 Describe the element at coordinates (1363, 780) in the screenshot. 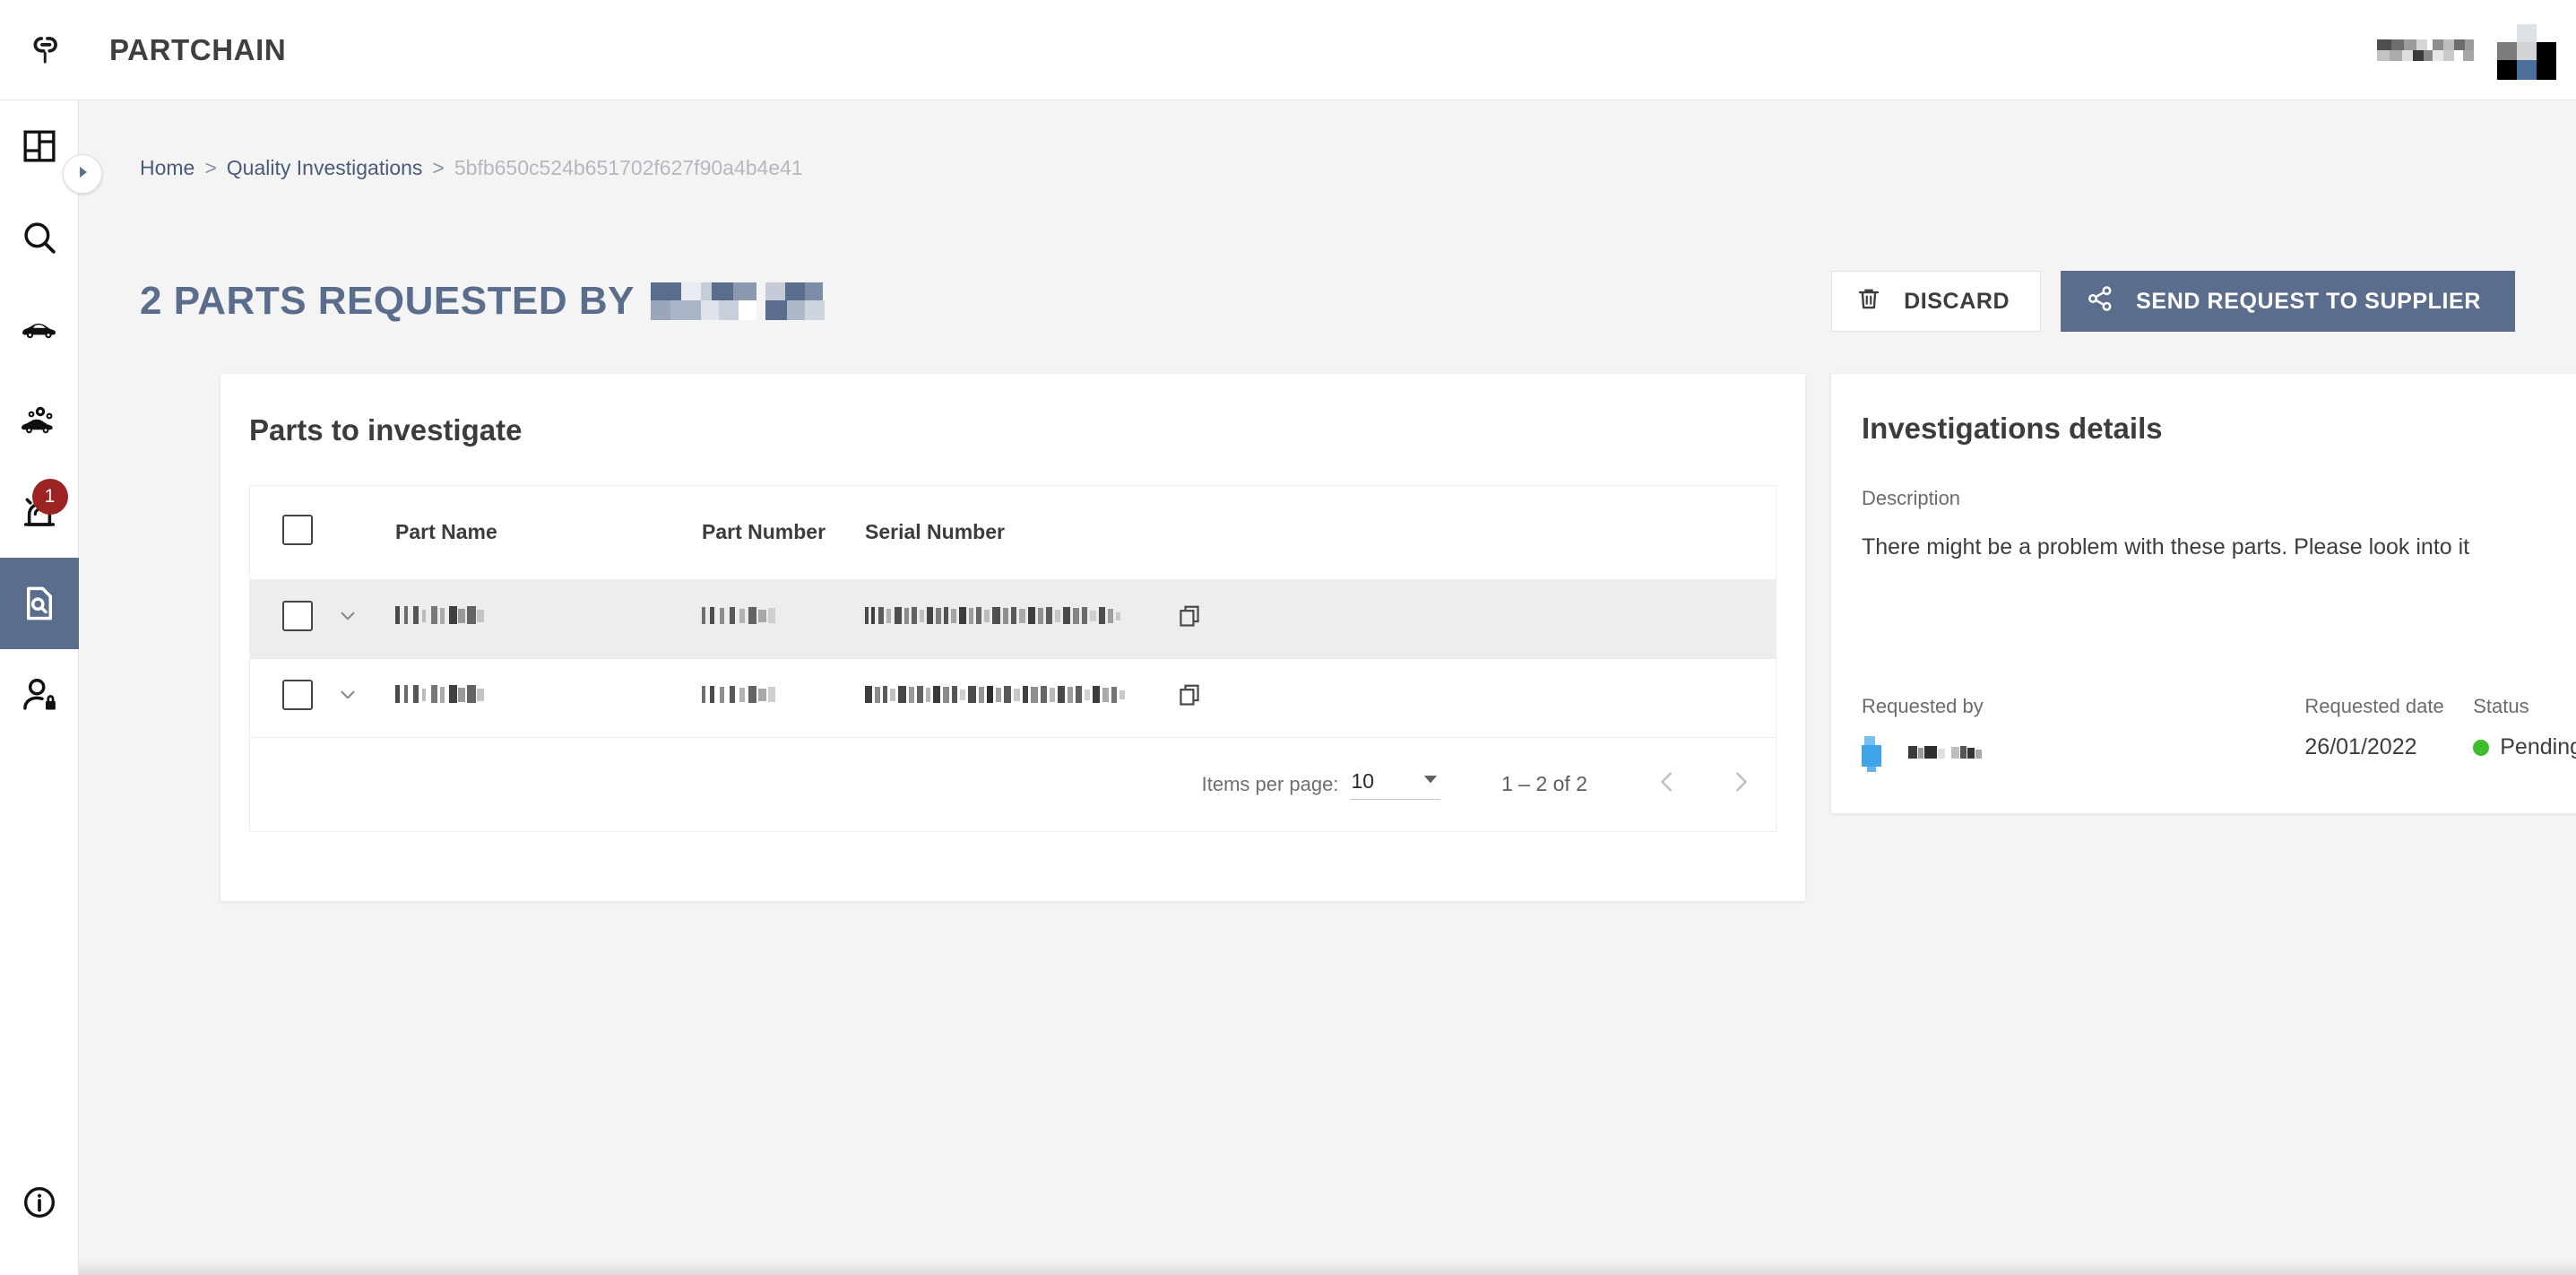

I see `items-per-page-value: 10` at that location.